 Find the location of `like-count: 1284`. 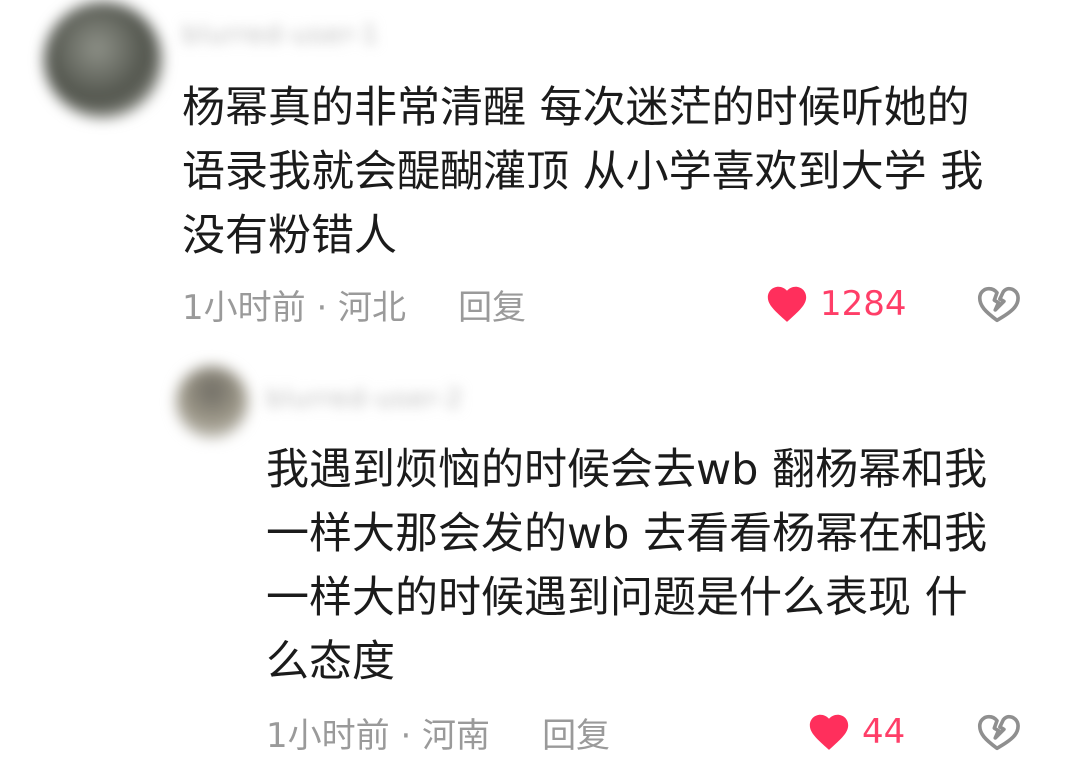

like-count: 1284 is located at coordinates (863, 304).